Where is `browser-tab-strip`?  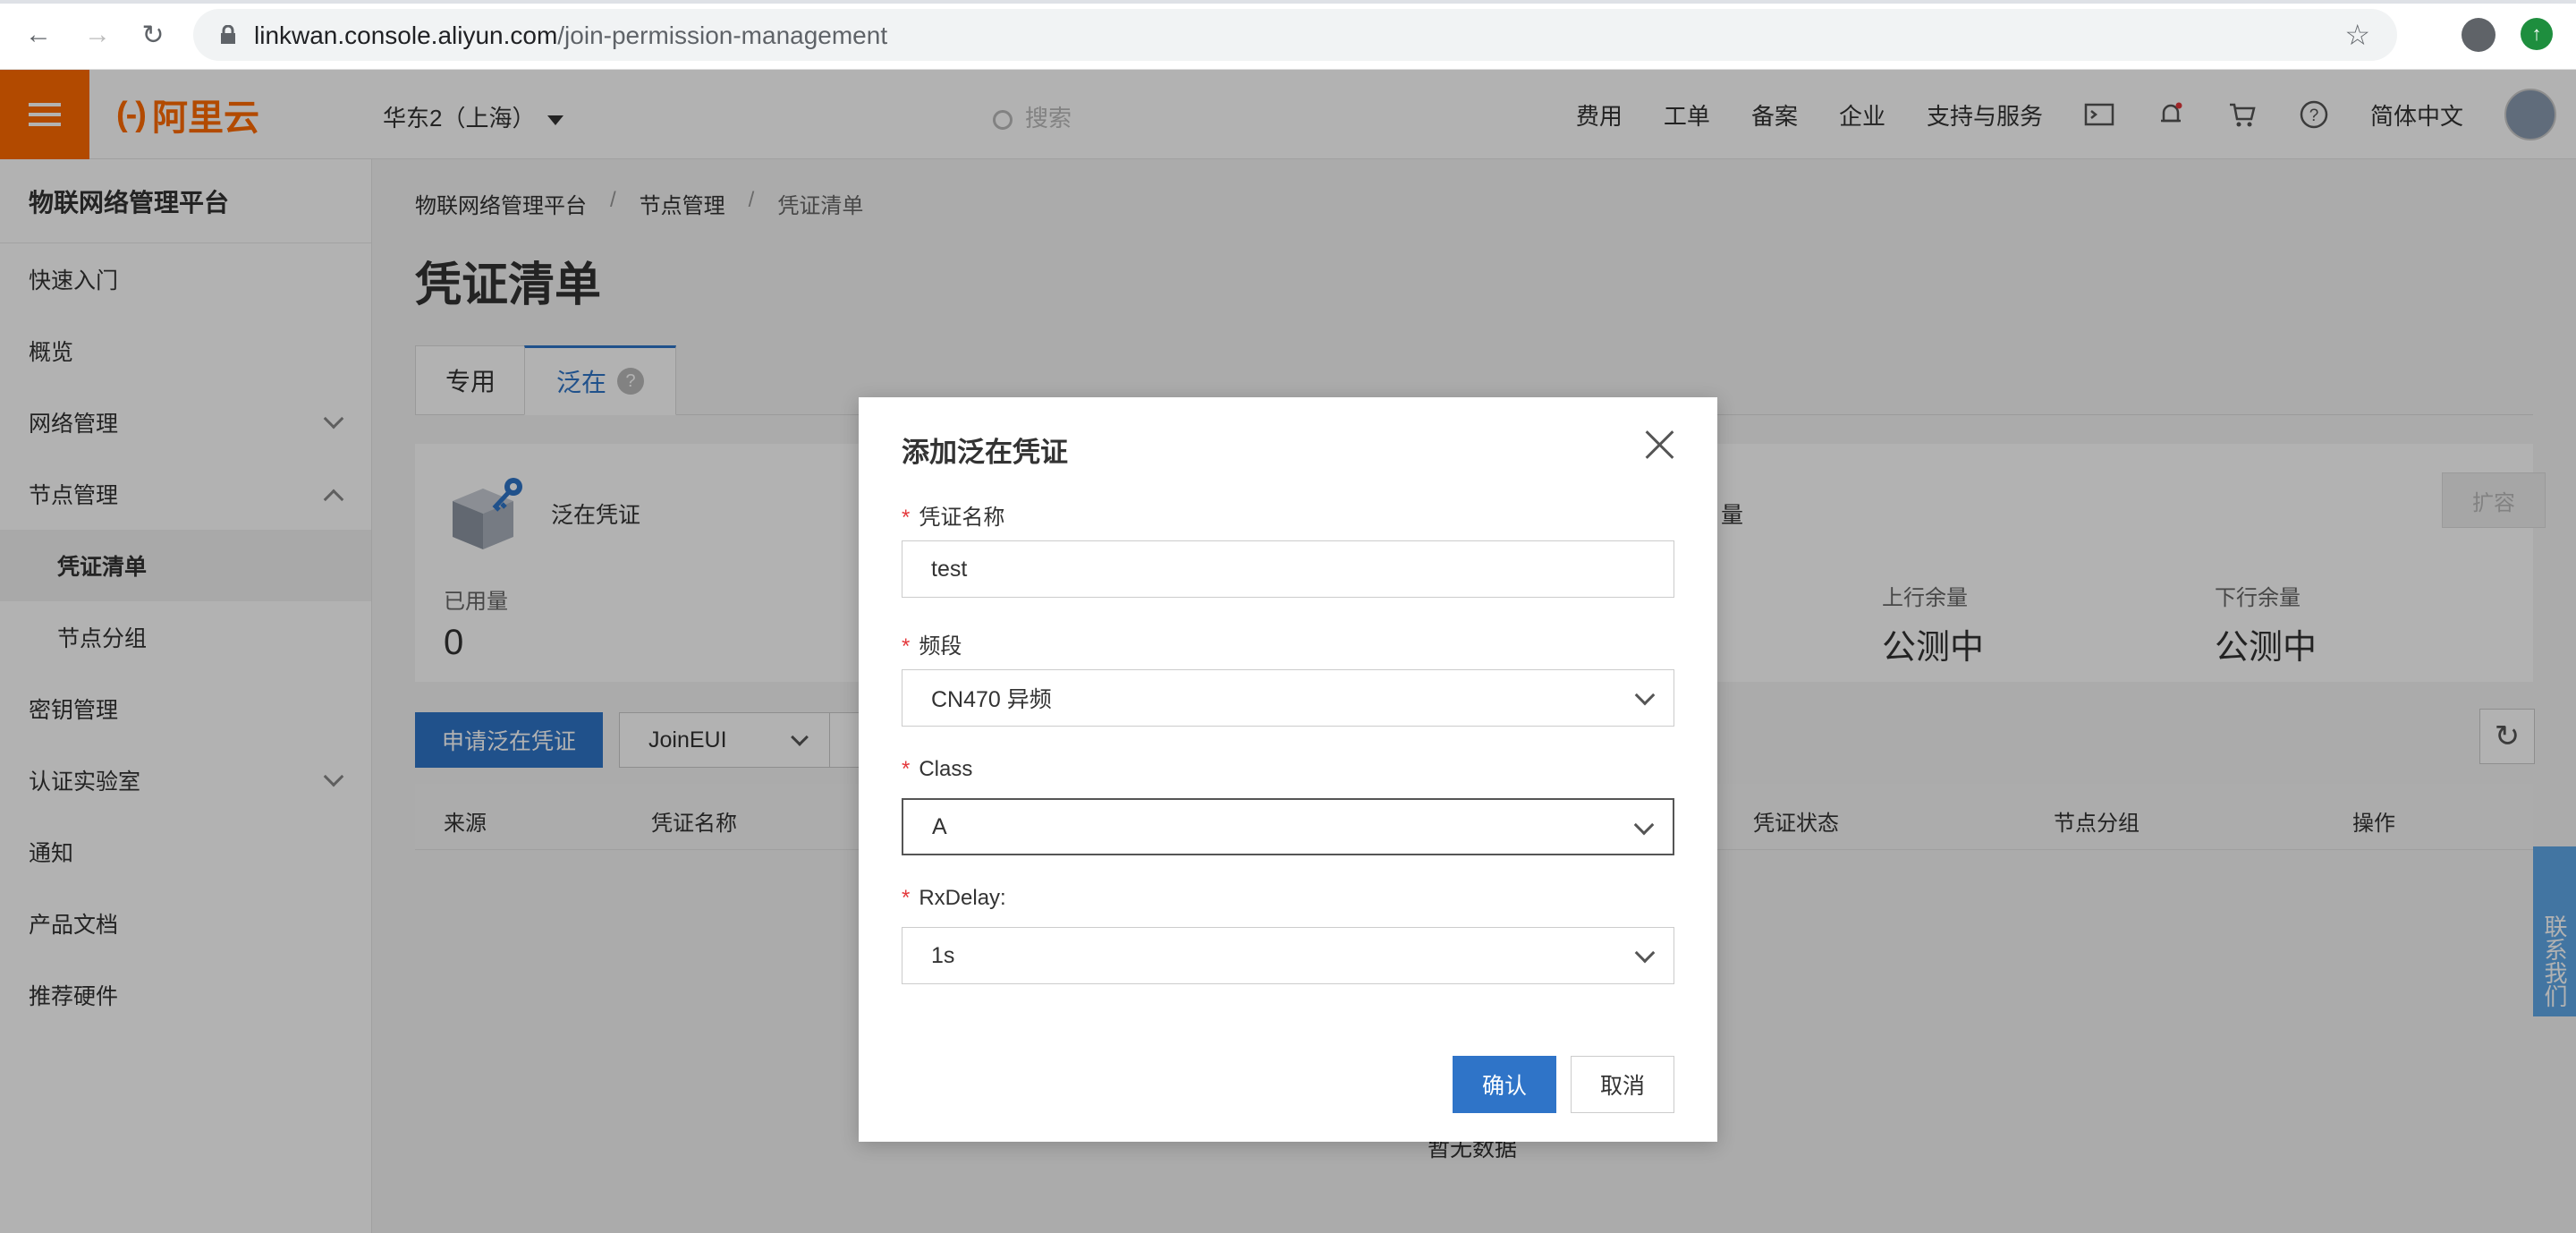
browser-tab-strip is located at coordinates (1288, 2).